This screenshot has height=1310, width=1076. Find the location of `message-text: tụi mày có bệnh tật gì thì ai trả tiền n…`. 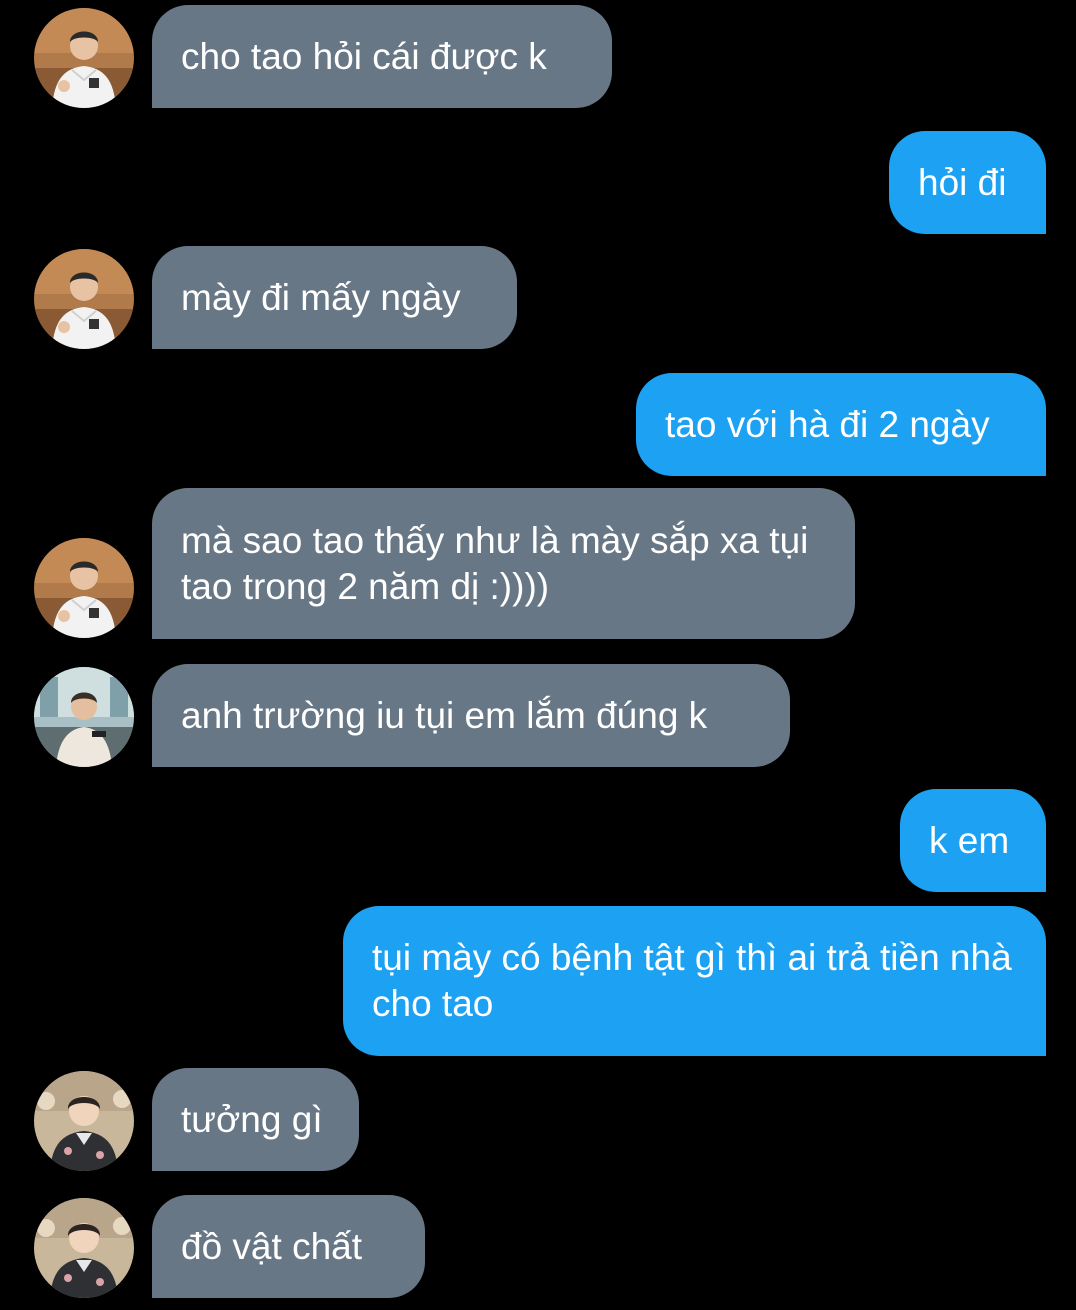

message-text: tụi mày có bệnh tật gì thì ai trả tiền n… is located at coordinates (692, 980).